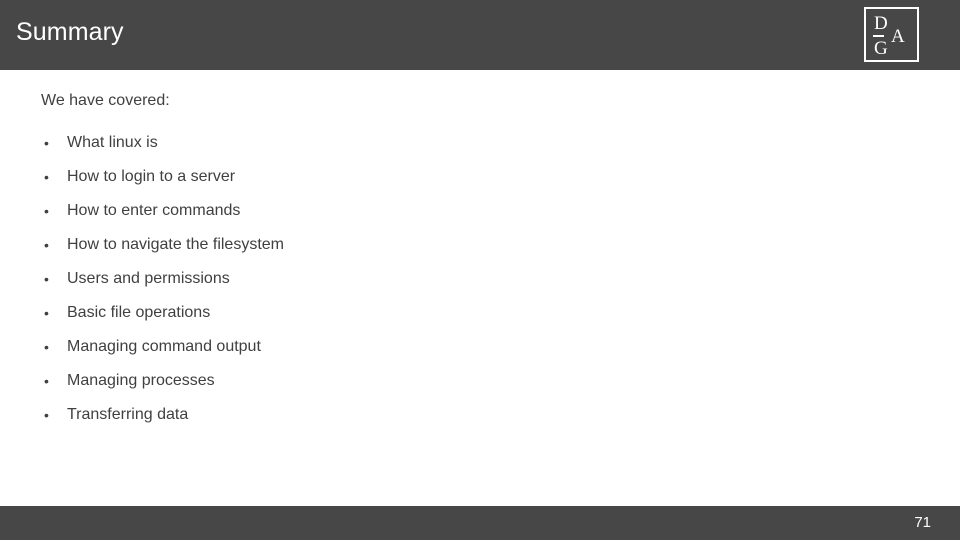  Describe the element at coordinates (105, 100) in the screenshot. I see `intro-text: We have covered:` at that location.